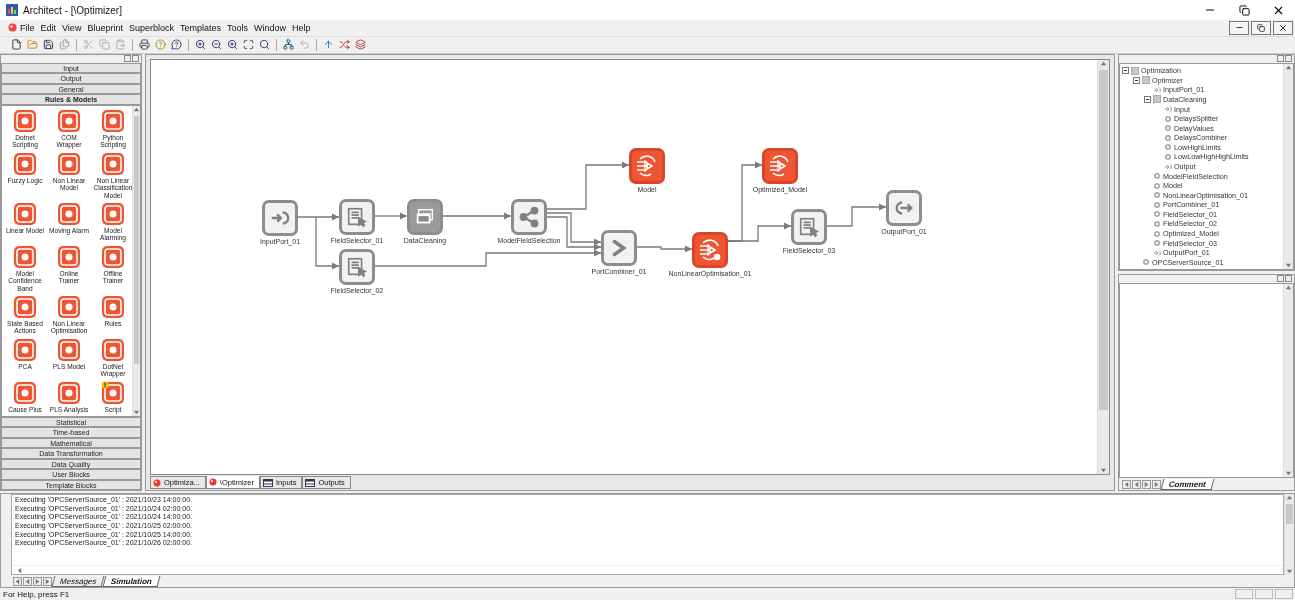 Image resolution: width=1295 pixels, height=600 pixels. I want to click on list-cursor-icon, so click(357, 216).